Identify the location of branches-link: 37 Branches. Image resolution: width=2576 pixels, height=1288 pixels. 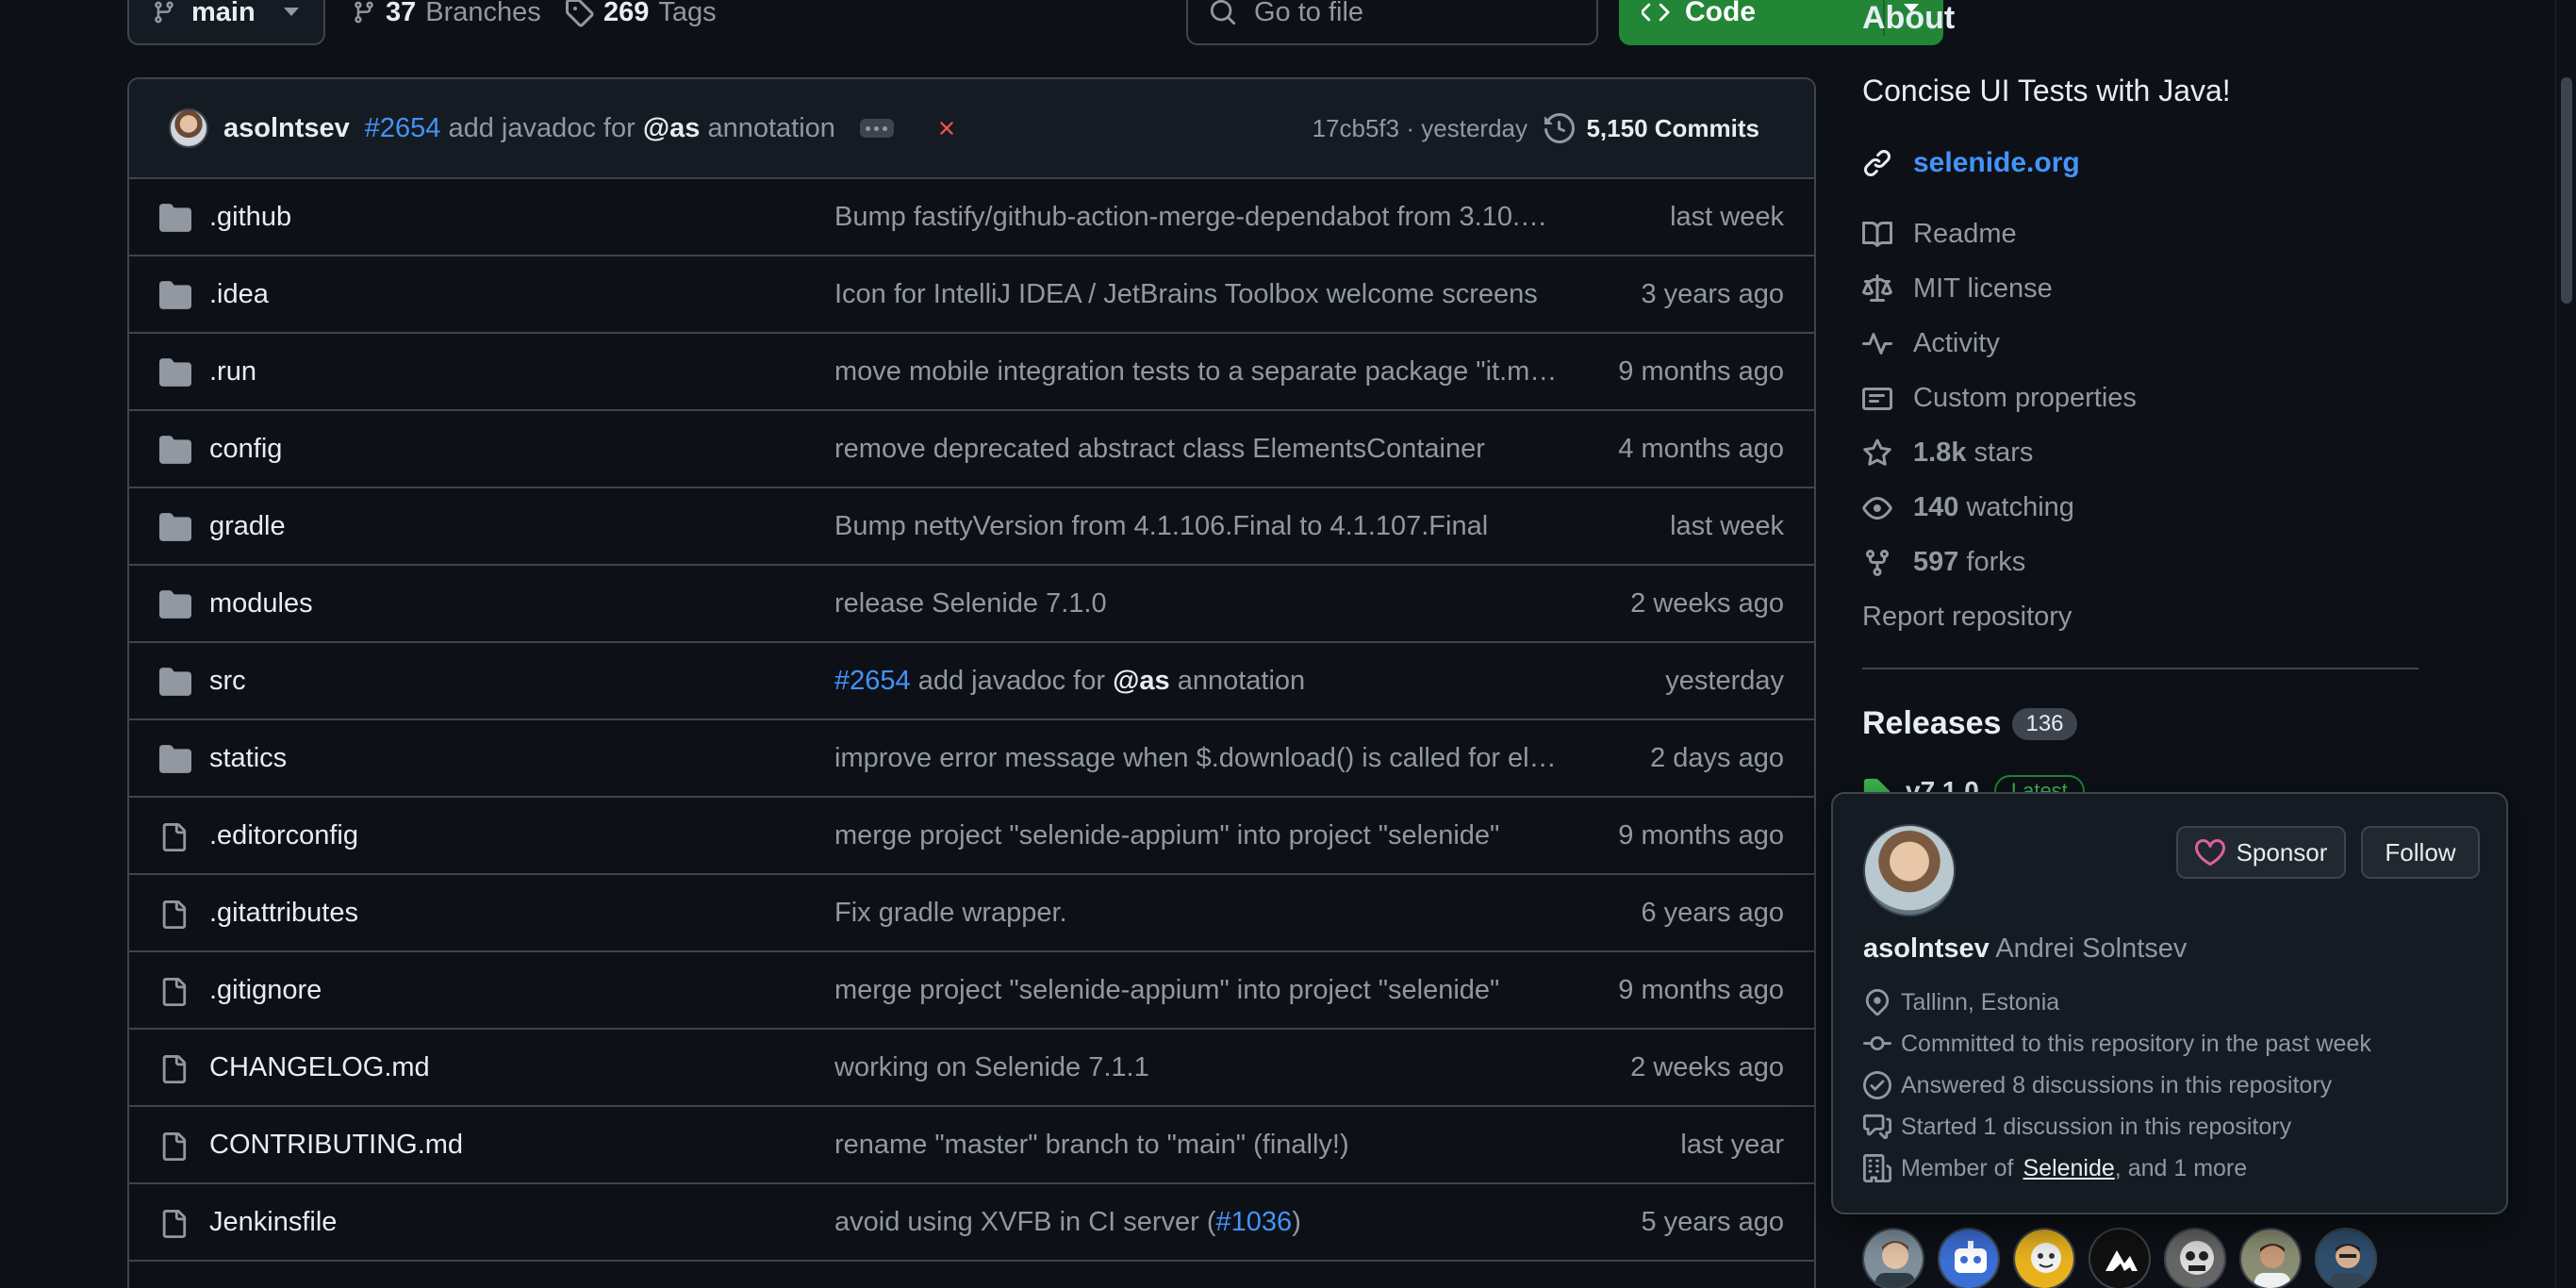
(446, 22).